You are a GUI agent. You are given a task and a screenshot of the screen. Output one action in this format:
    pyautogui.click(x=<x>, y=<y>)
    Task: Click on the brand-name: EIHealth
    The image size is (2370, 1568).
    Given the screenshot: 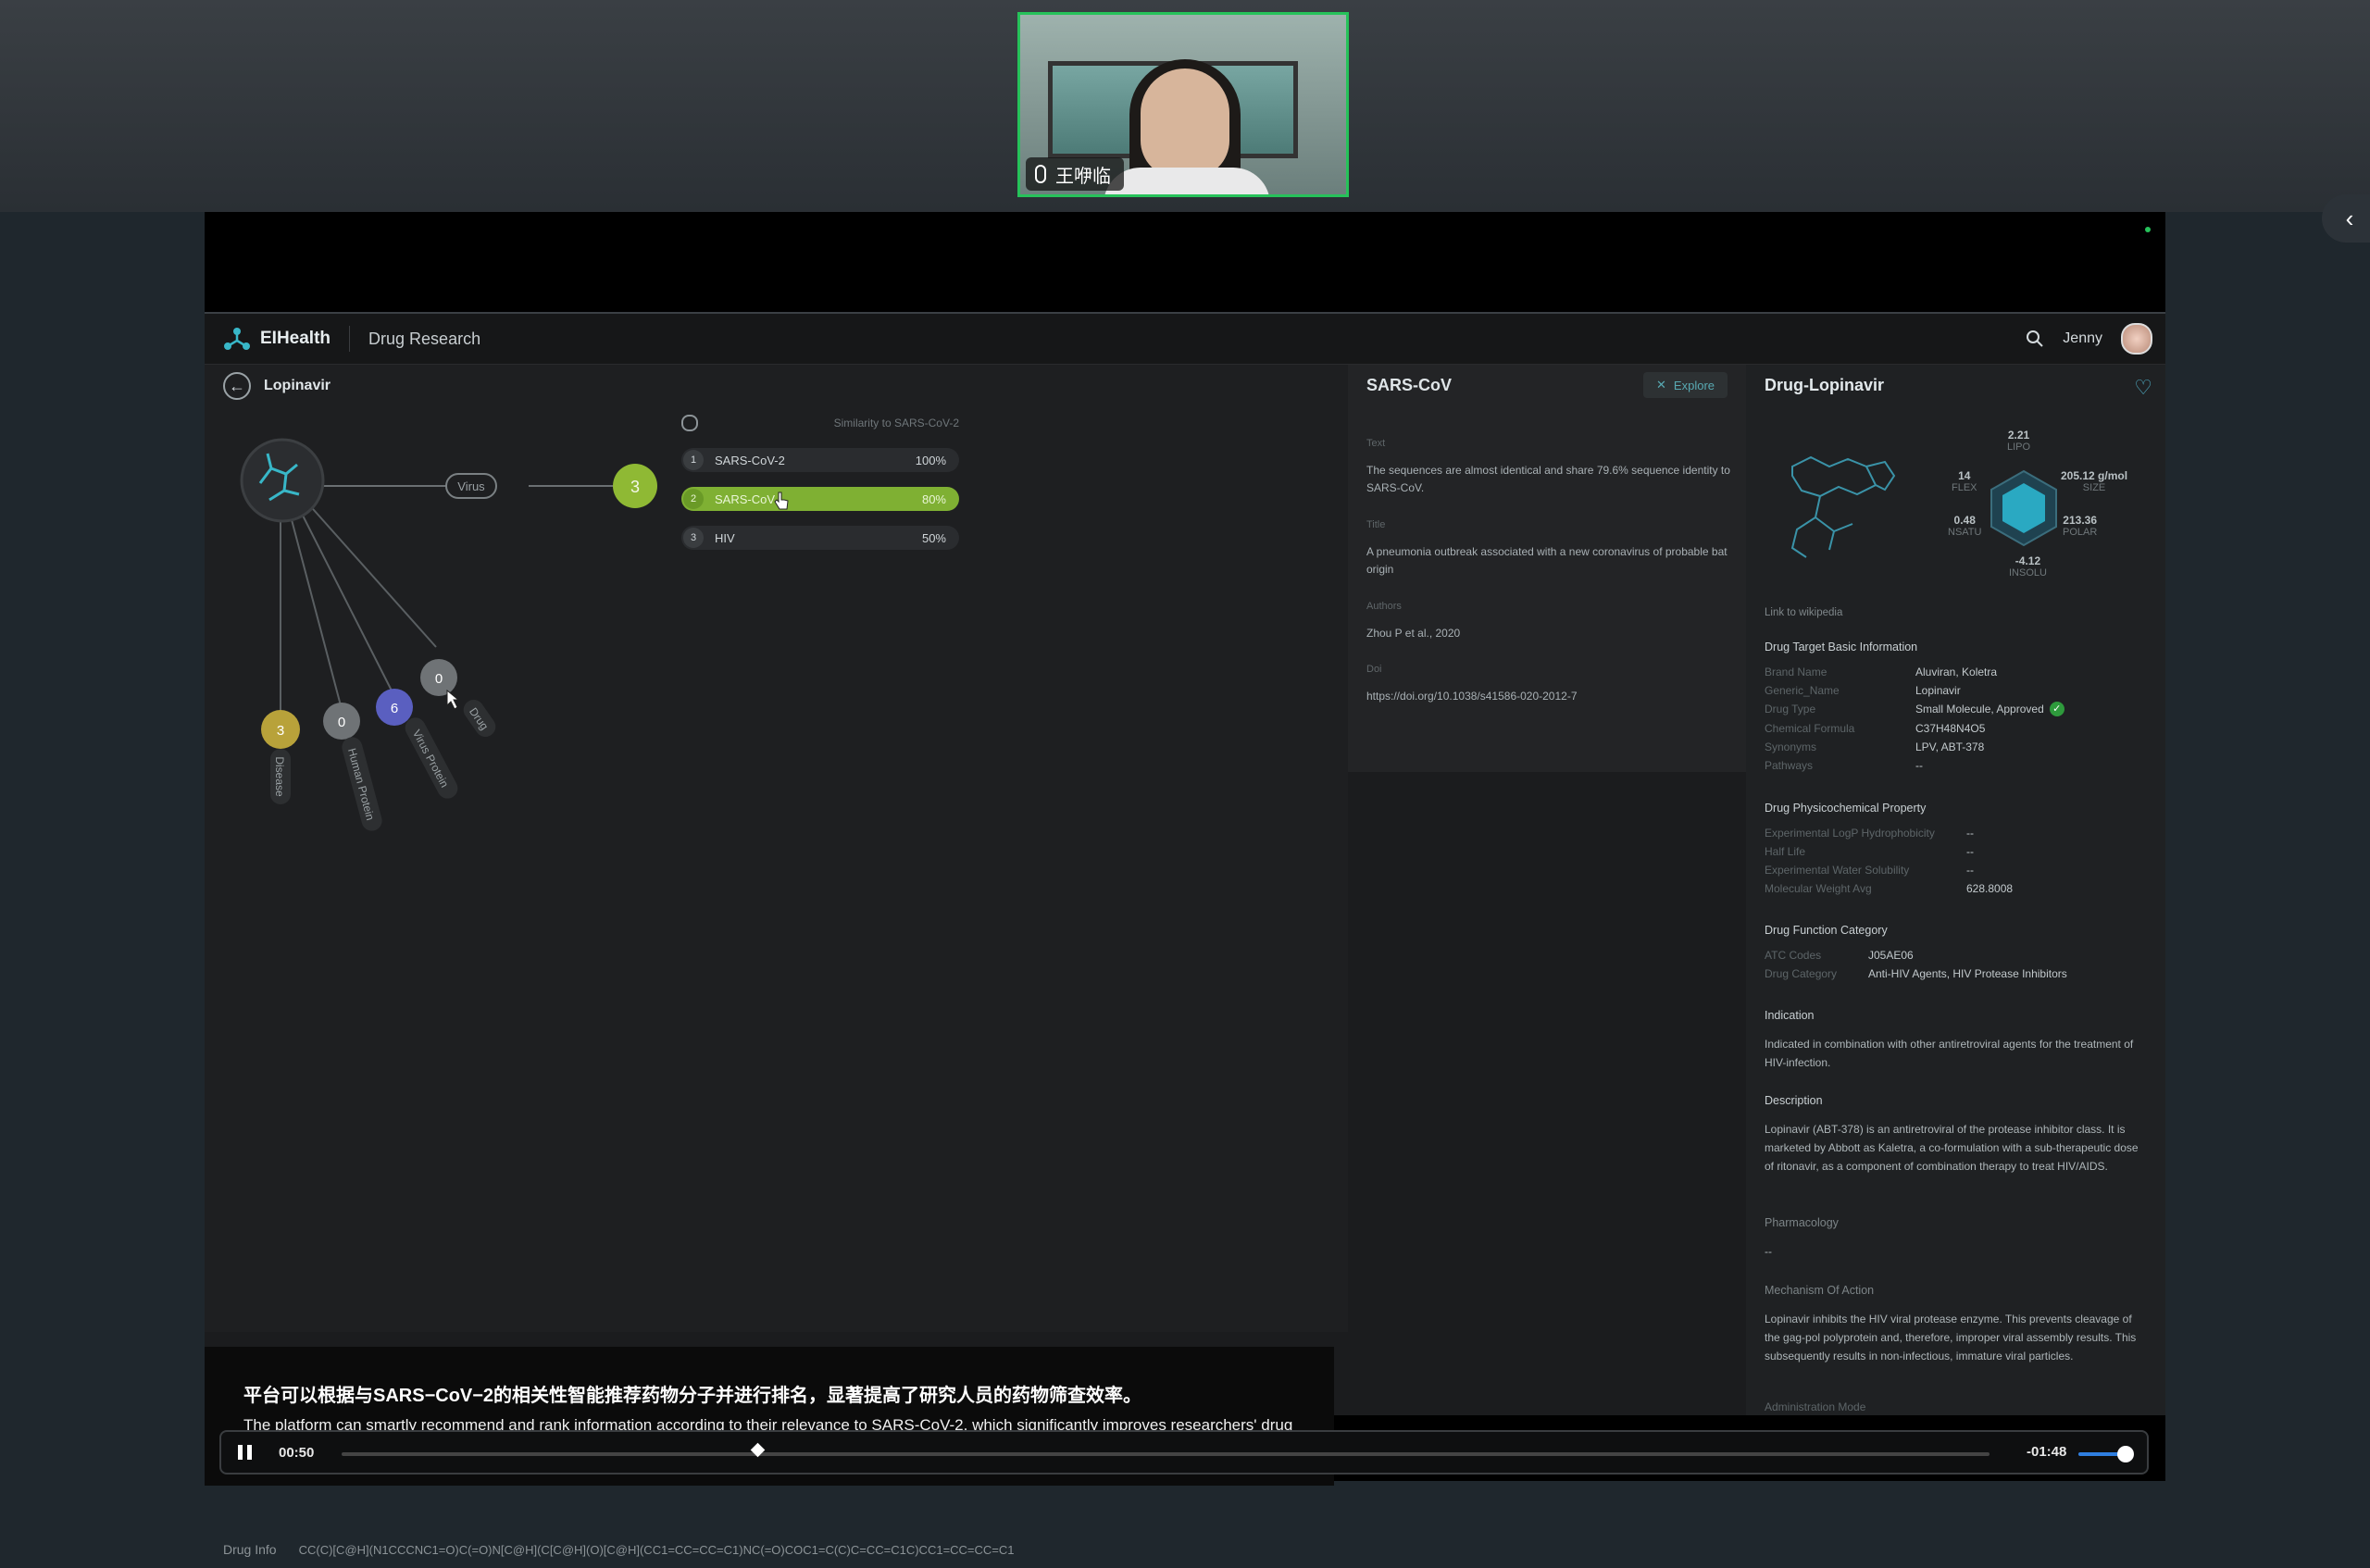 What is the action you would take?
    pyautogui.click(x=295, y=338)
    